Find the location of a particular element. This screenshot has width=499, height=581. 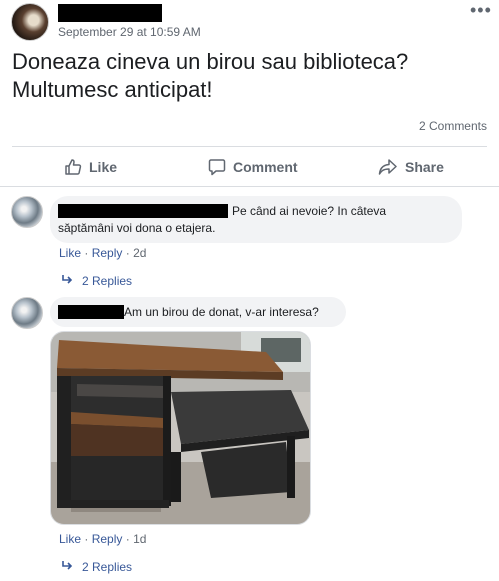

like-label: Like is located at coordinates (103, 167).